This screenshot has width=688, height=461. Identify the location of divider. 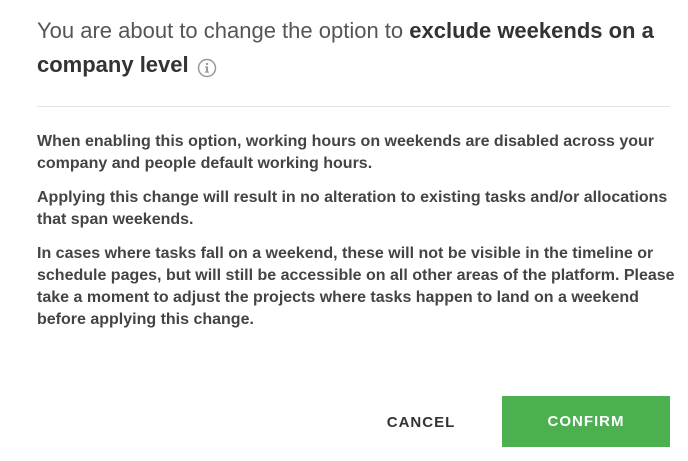
(353, 106).